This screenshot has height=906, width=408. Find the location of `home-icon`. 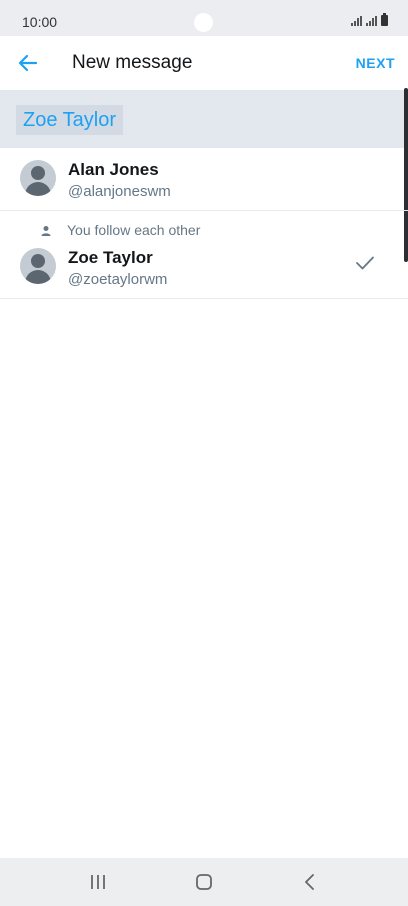

home-icon is located at coordinates (204, 882).